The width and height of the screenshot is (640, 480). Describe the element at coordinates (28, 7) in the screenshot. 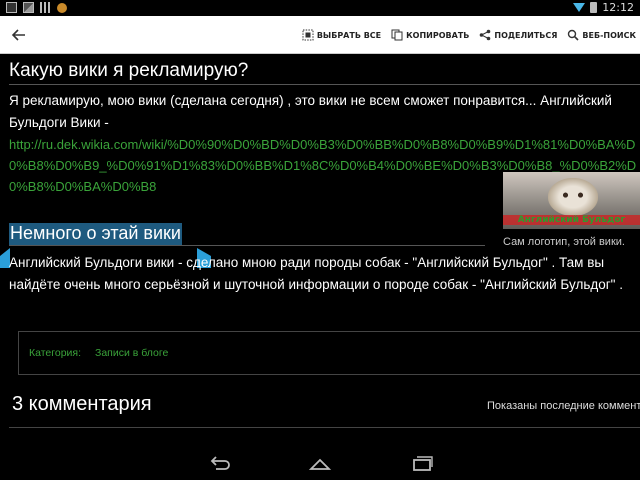

I see `gallery-notification-icon` at that location.